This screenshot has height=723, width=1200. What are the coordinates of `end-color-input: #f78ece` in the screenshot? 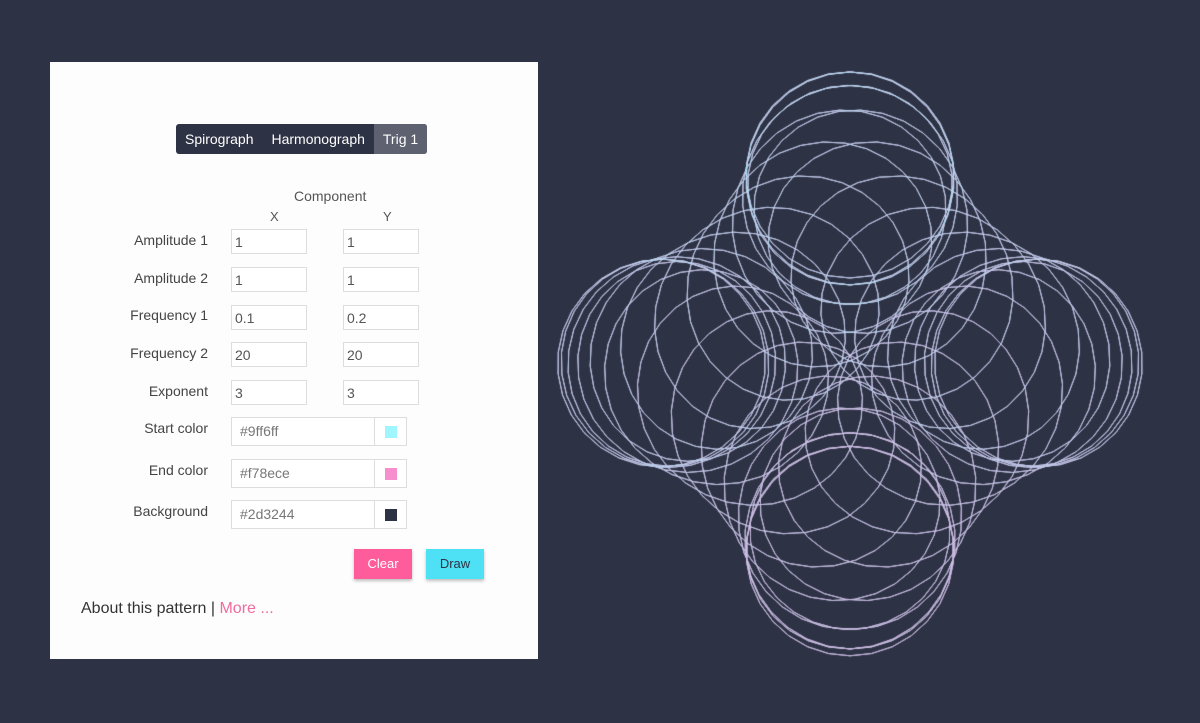 It's located at (303, 473).